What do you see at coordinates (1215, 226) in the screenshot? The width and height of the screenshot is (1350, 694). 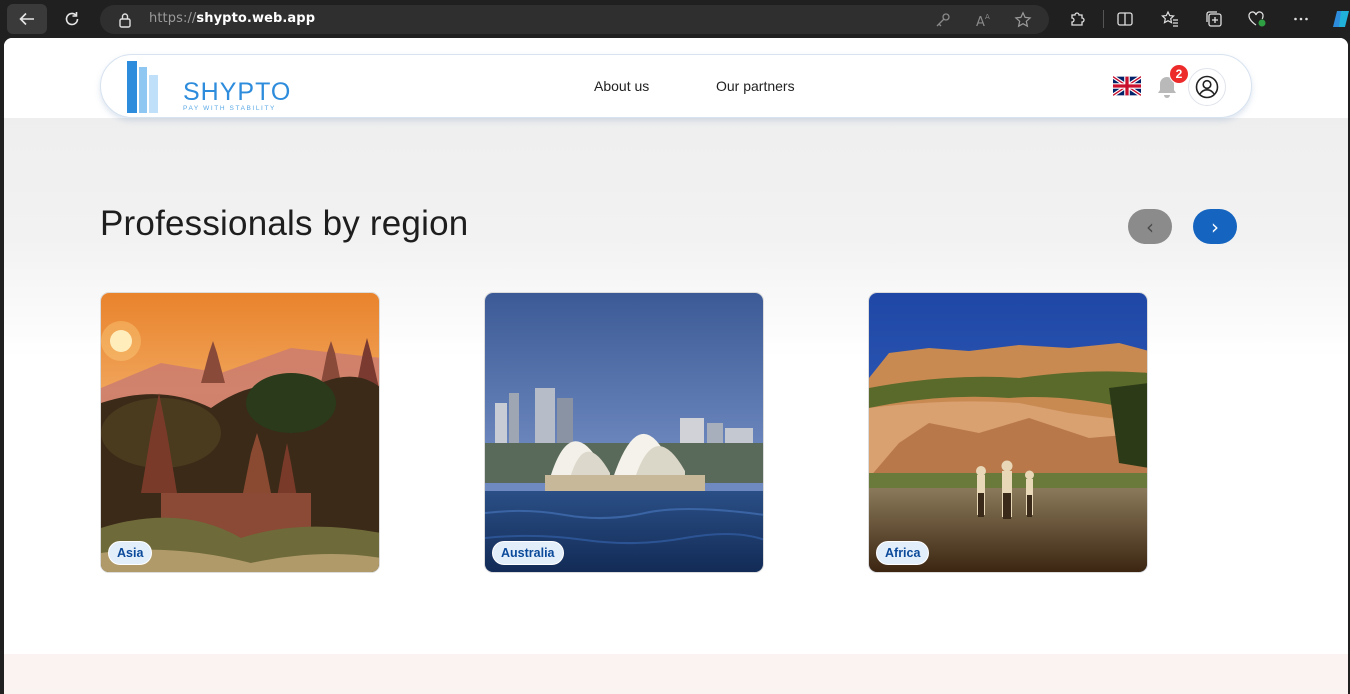 I see `carousel-next-button: ›` at bounding box center [1215, 226].